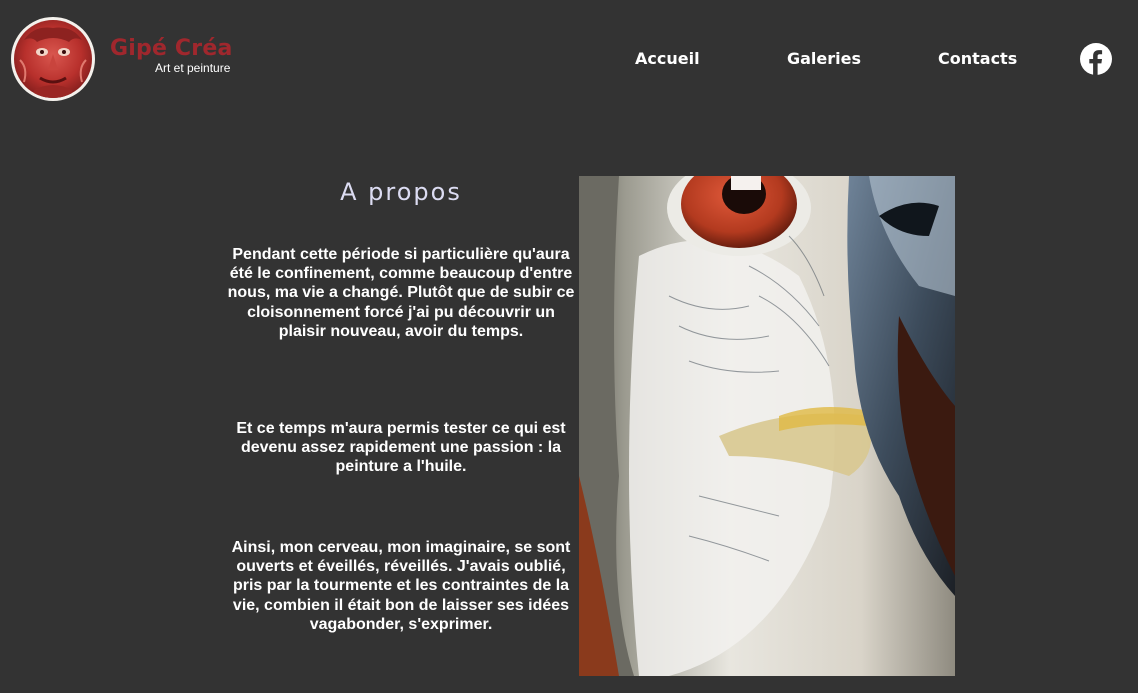  What do you see at coordinates (171, 48) in the screenshot?
I see `brand-title: Gipé Créa` at bounding box center [171, 48].